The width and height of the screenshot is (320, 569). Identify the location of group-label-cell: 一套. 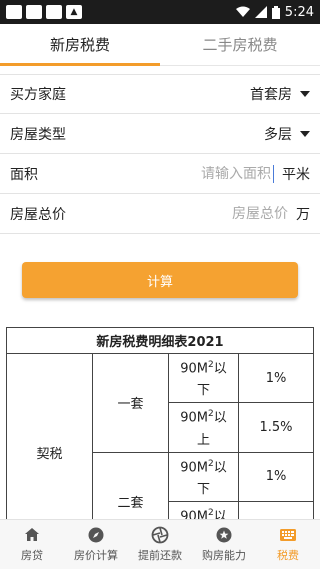
(130, 403).